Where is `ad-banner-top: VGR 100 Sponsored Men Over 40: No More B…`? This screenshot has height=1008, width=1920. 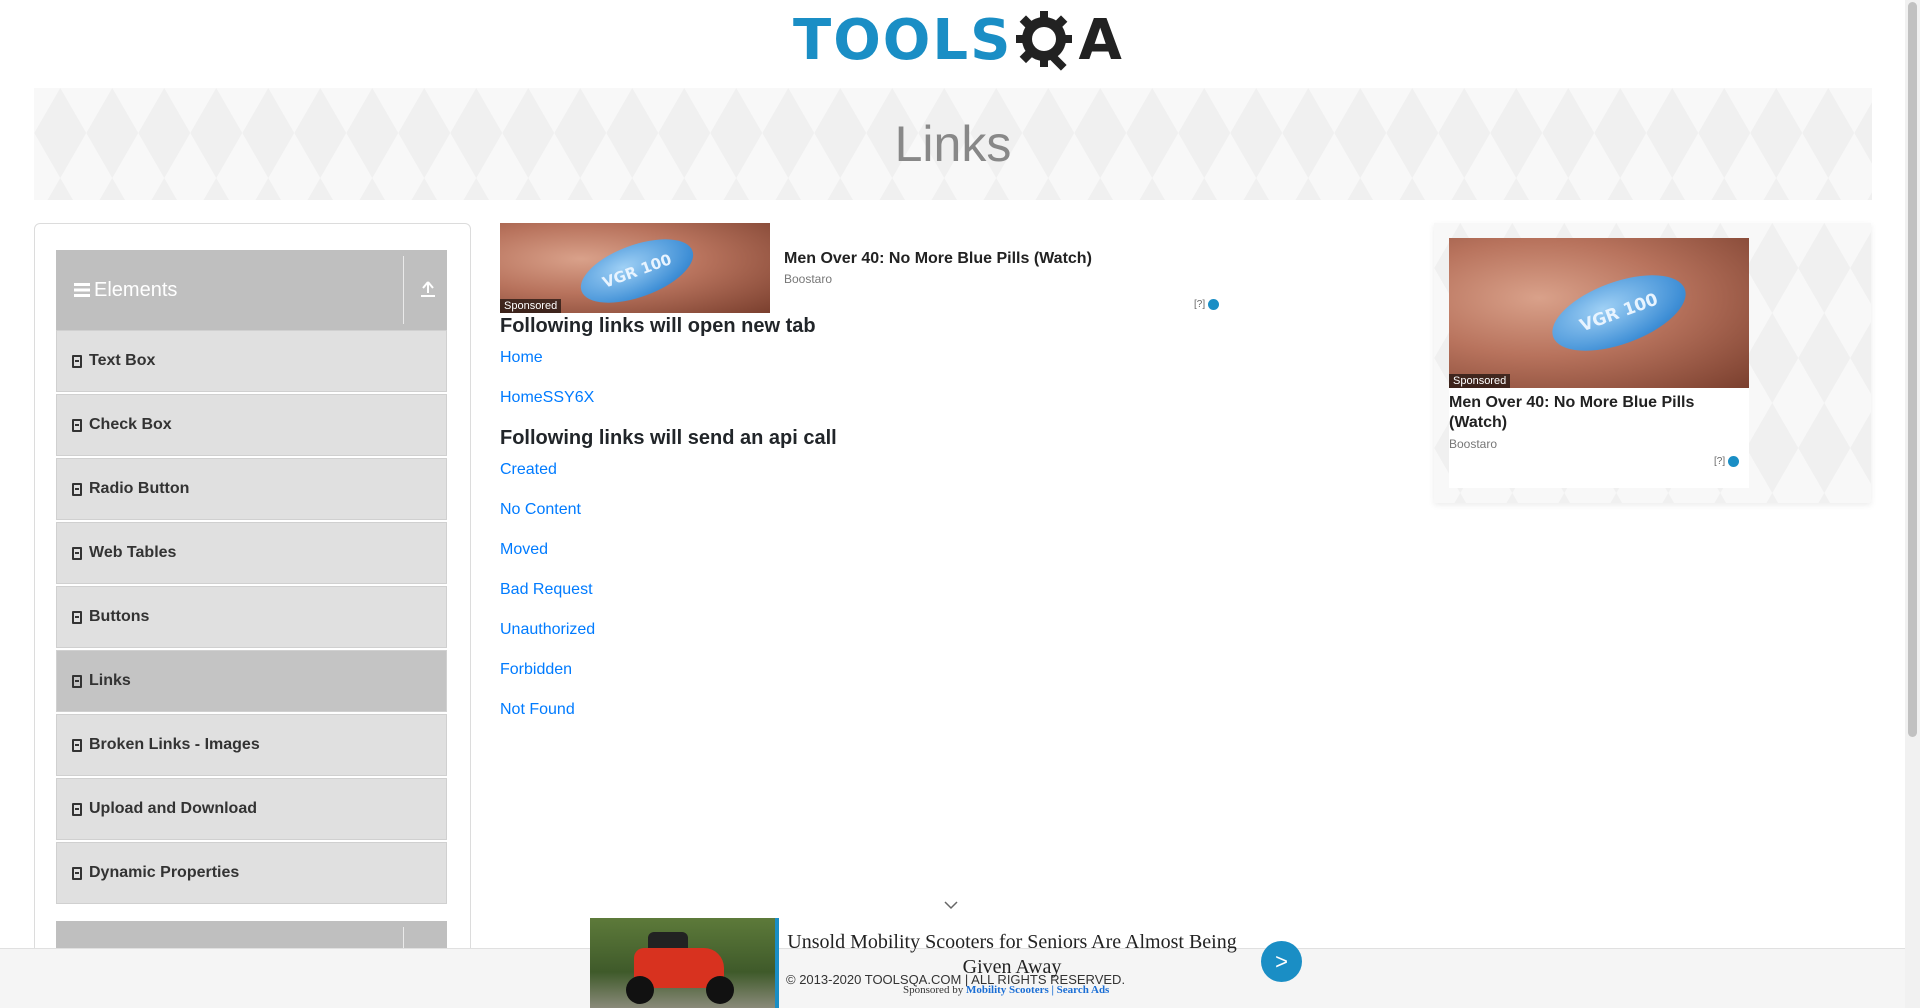
ad-banner-top: VGR 100 Sponsored Men Over 40: No More B… is located at coordinates (865, 269).